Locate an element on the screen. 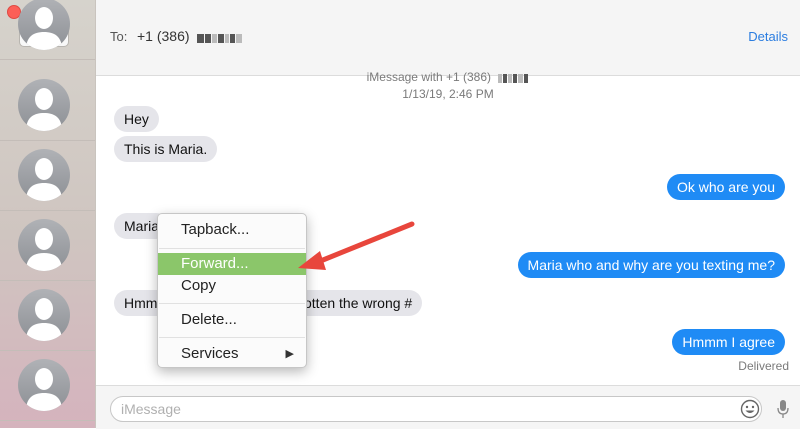 This screenshot has height=429, width=800. message-bubble-incoming: This is Maria. is located at coordinates (166, 149).